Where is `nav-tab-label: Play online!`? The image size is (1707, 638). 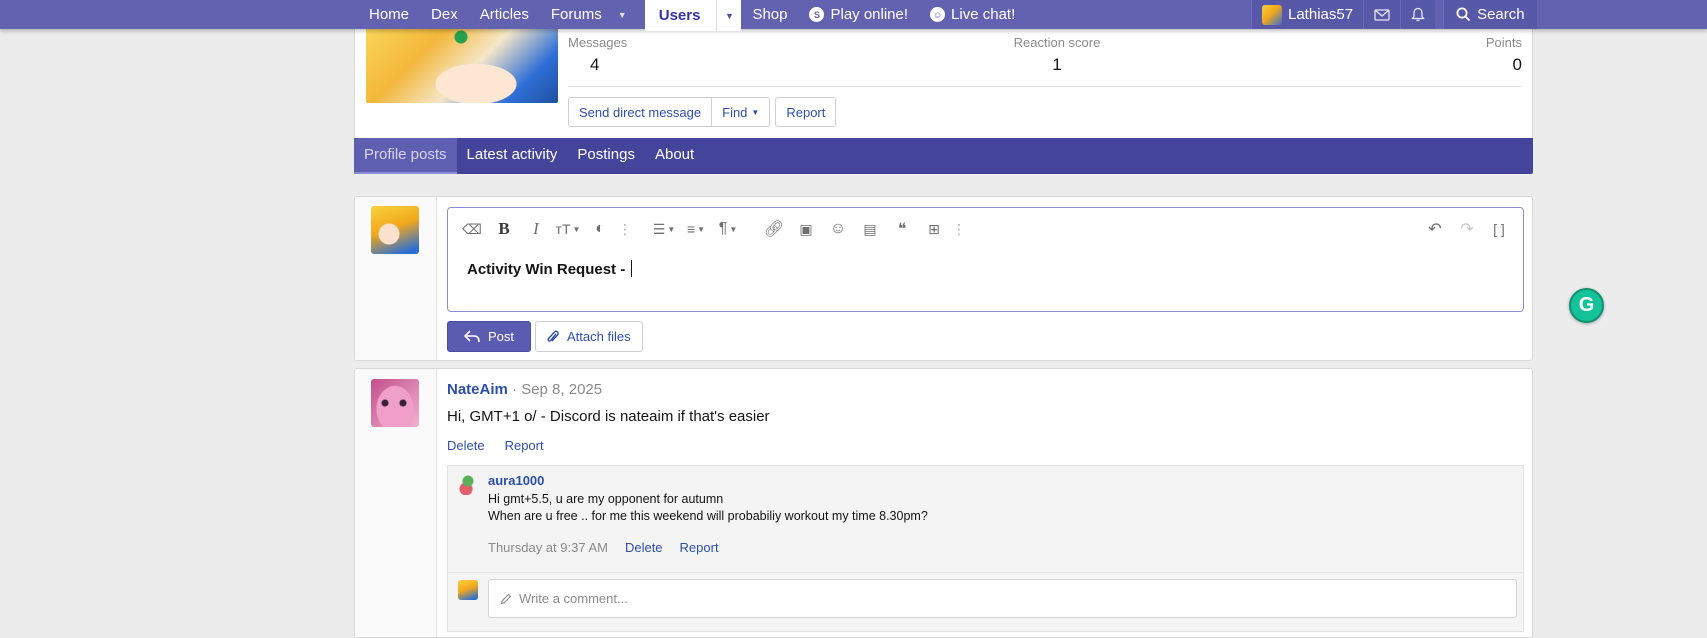 nav-tab-label: Play online! is located at coordinates (869, 14).